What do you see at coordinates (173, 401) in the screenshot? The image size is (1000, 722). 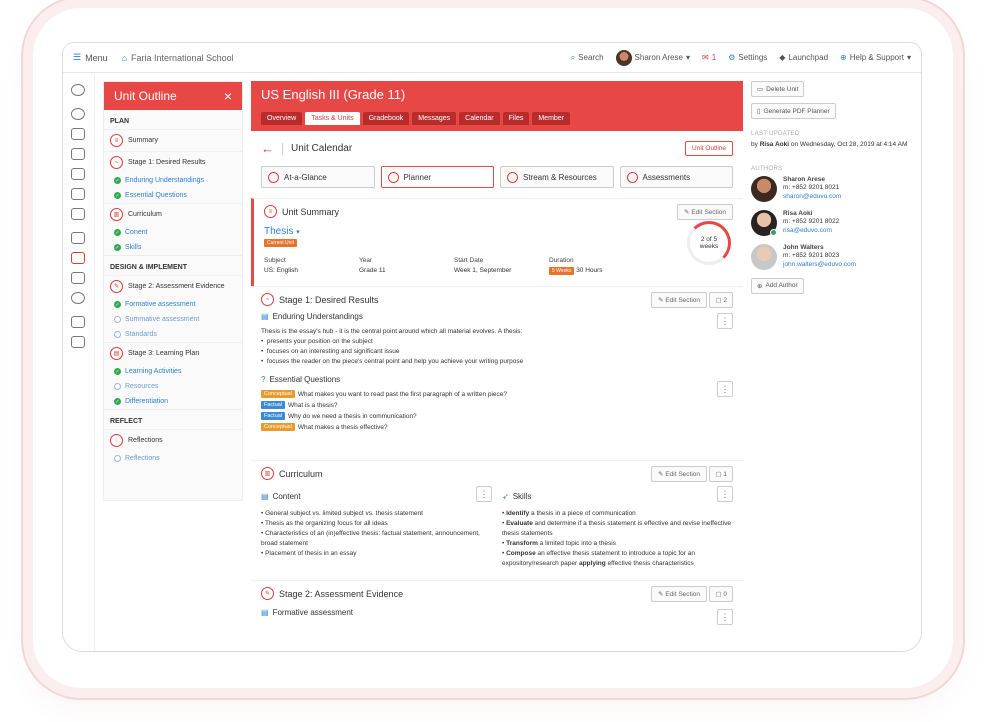 I see `outline-differentiation: ✓ Differentiation` at bounding box center [173, 401].